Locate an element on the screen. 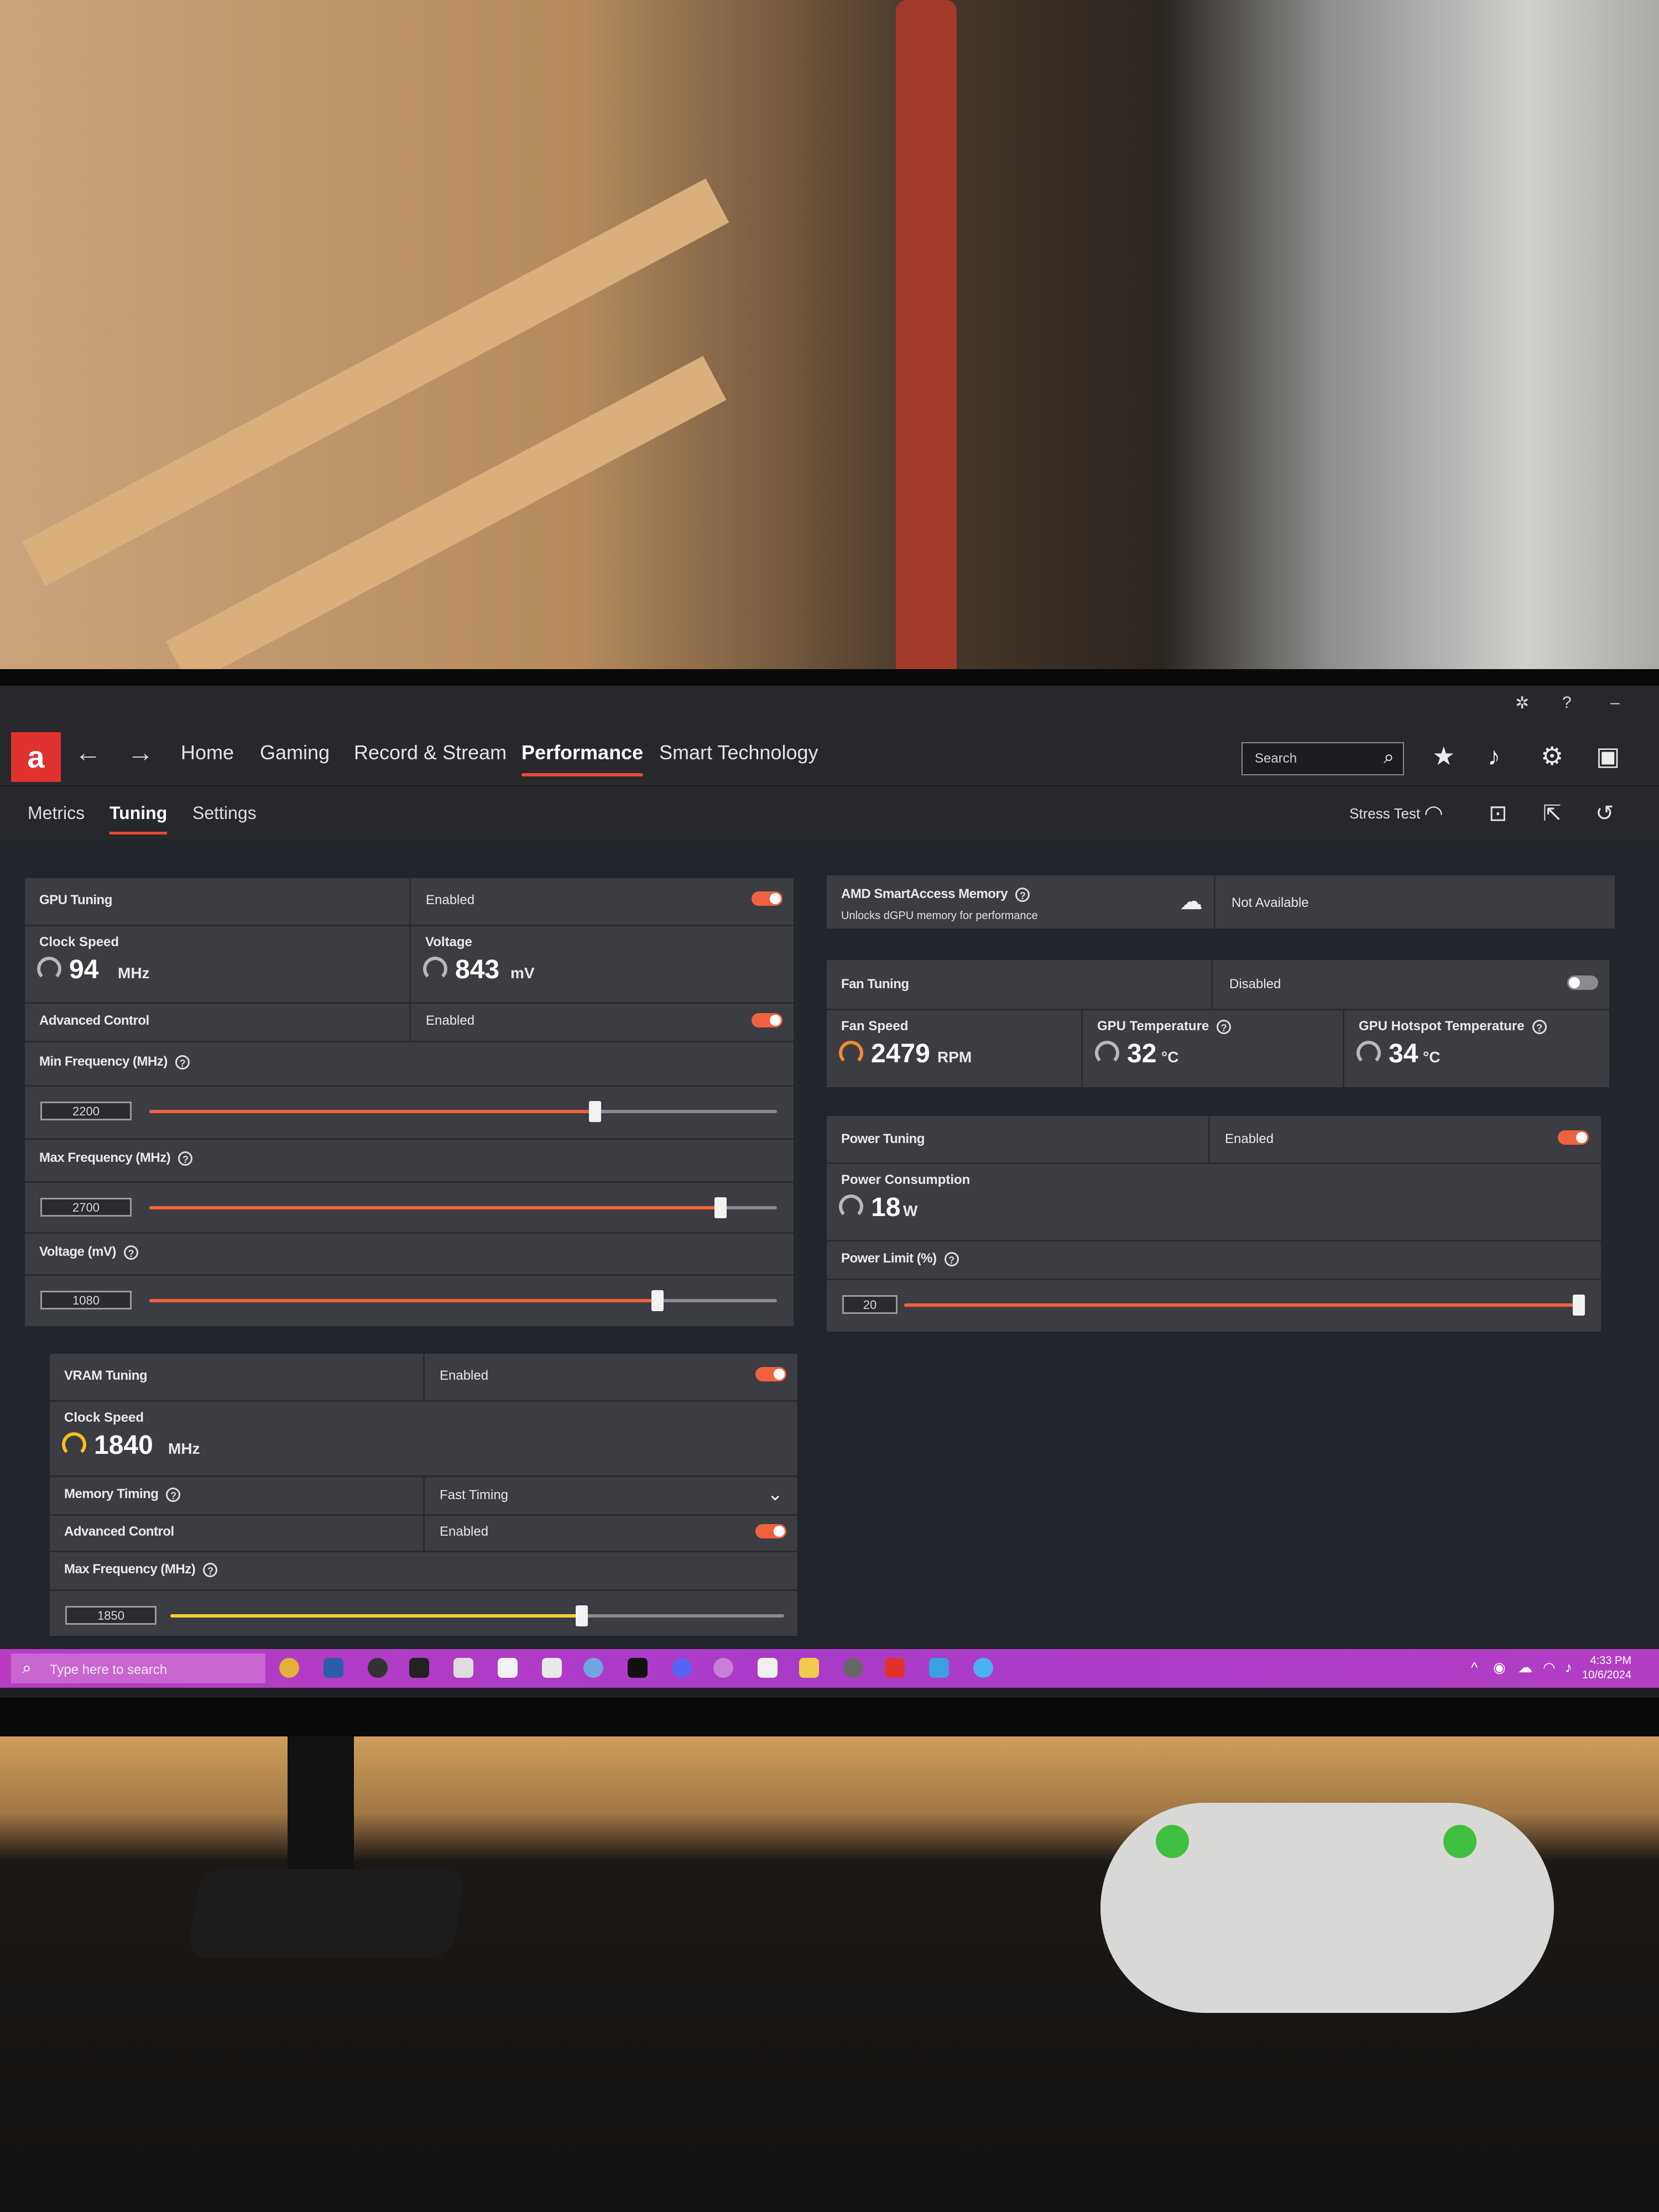 Image resolution: width=1659 pixels, height=2212 pixels. min-frequency-slider-row: 2200 is located at coordinates (410, 1112).